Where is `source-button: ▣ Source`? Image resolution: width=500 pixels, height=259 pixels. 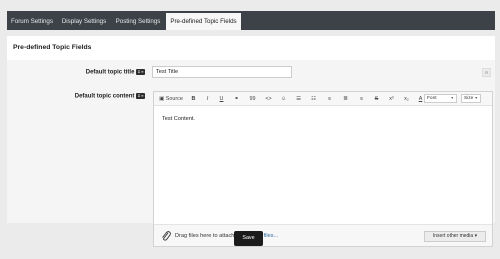 source-button: ▣ Source is located at coordinates (171, 99).